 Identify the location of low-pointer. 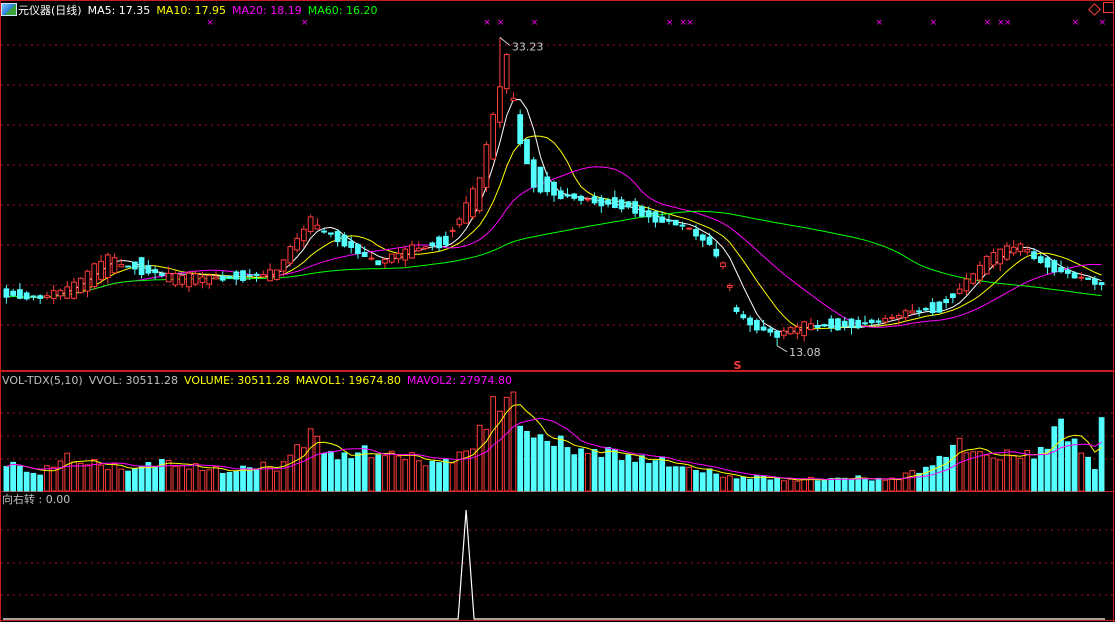
(782, 349).